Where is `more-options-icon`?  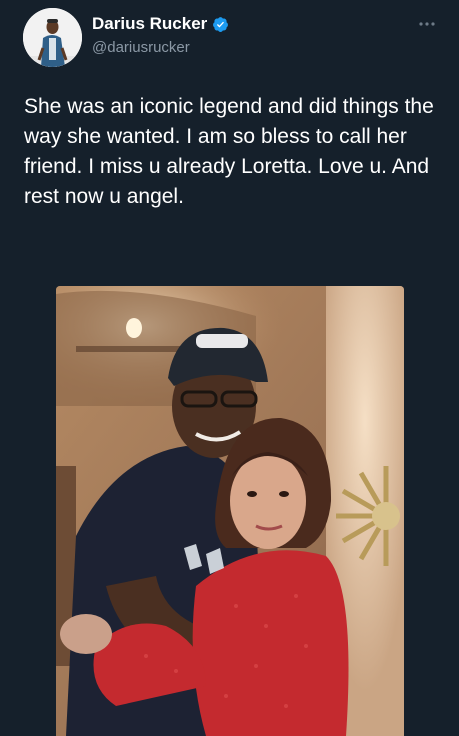 more-options-icon is located at coordinates (427, 21).